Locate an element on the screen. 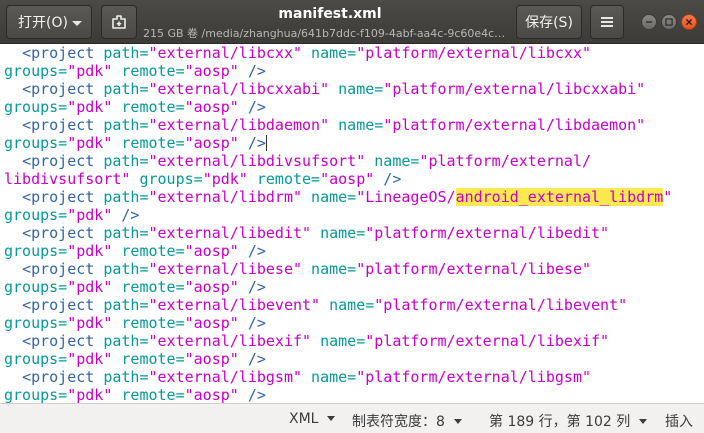 Image resolution: width=704 pixels, height=433 pixels. insert-mode-label: 插入 is located at coordinates (679, 422).